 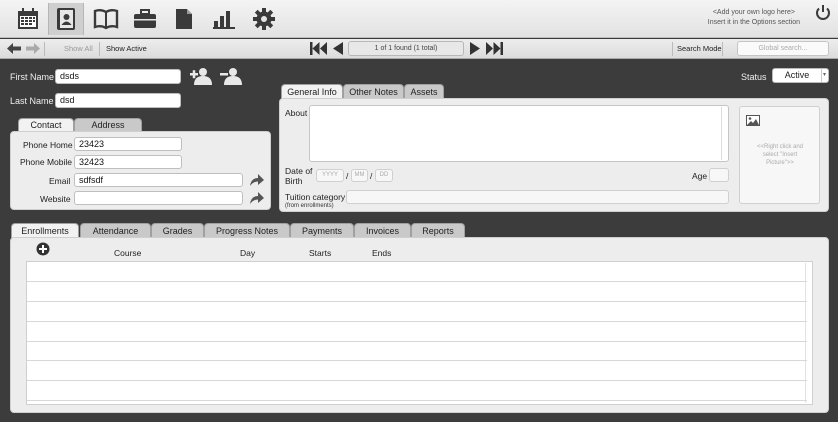 I want to click on dob-label-line-2: Birth, so click(x=294, y=181).